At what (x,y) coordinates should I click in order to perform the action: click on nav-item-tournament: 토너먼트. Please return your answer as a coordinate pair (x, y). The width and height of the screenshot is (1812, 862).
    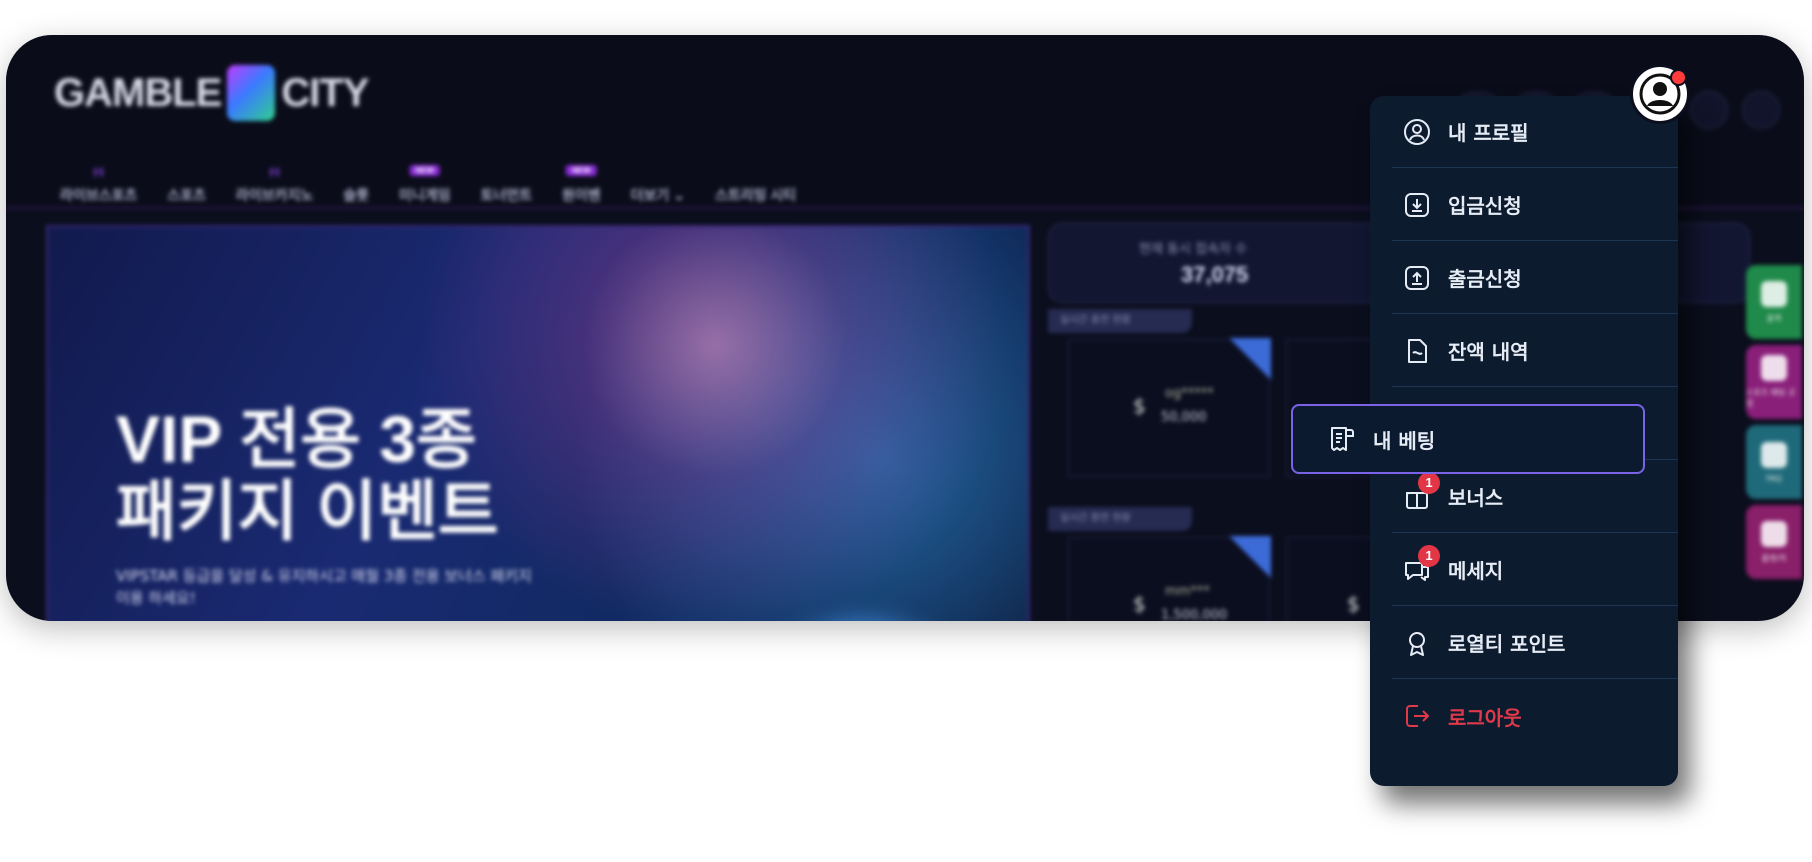
    Looking at the image, I should click on (507, 195).